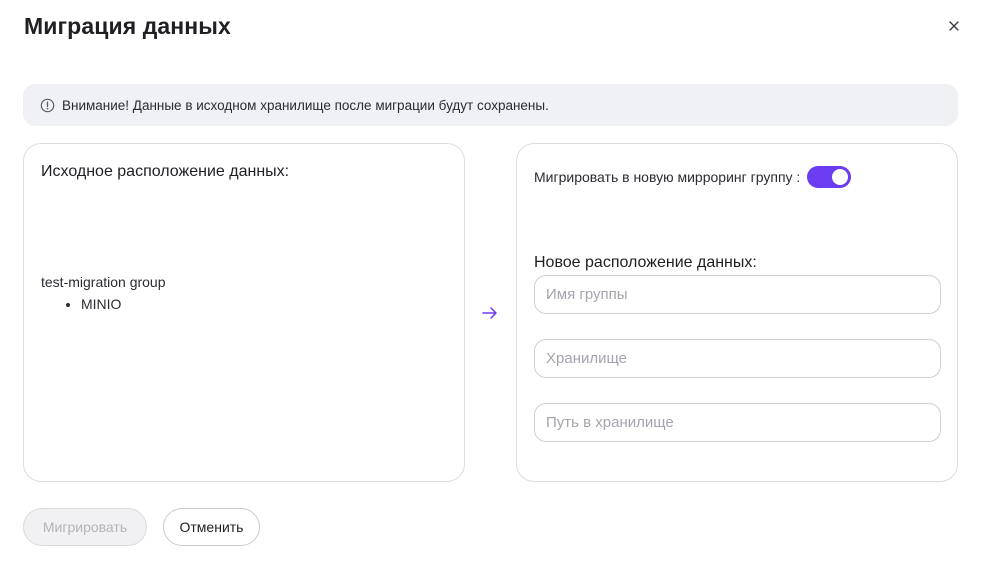  Describe the element at coordinates (667, 177) in the screenshot. I see `mirroring-toggle-label: Мигрировать в новую мирроринг группу :` at that location.